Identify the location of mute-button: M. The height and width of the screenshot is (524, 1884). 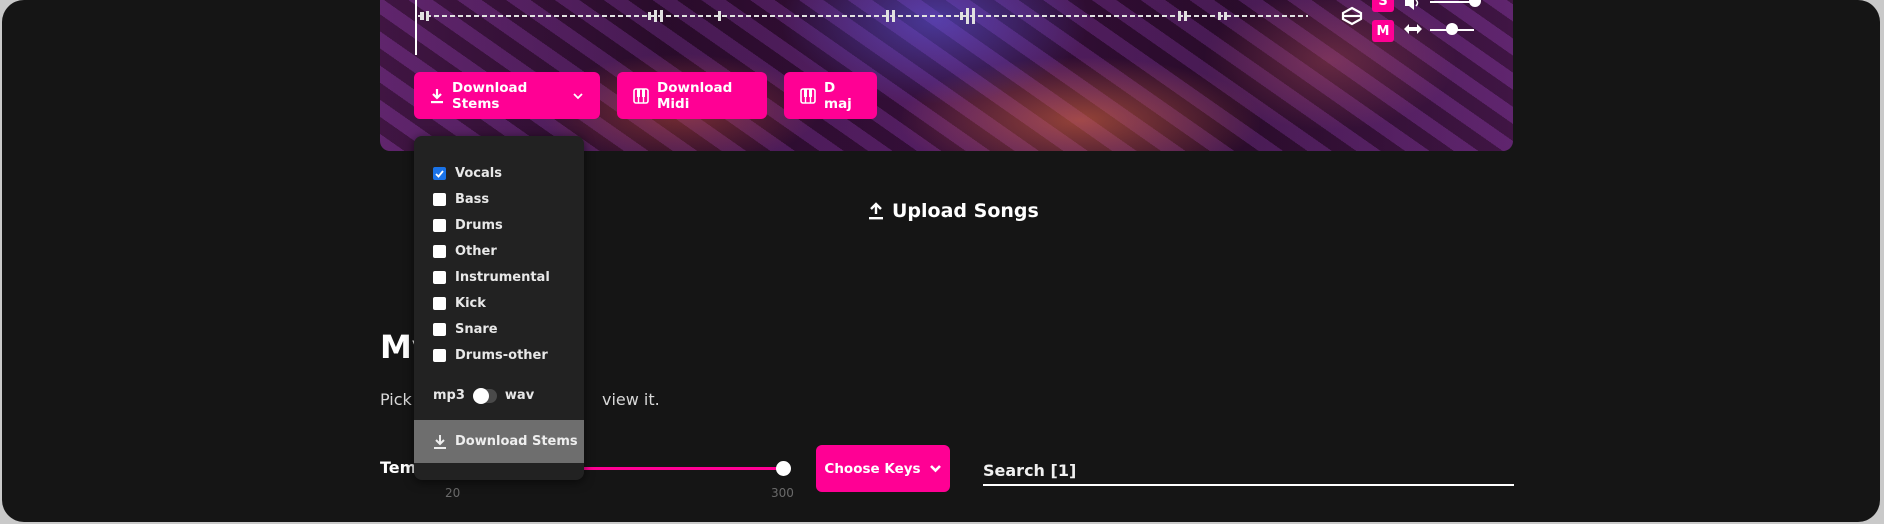
(1383, 31).